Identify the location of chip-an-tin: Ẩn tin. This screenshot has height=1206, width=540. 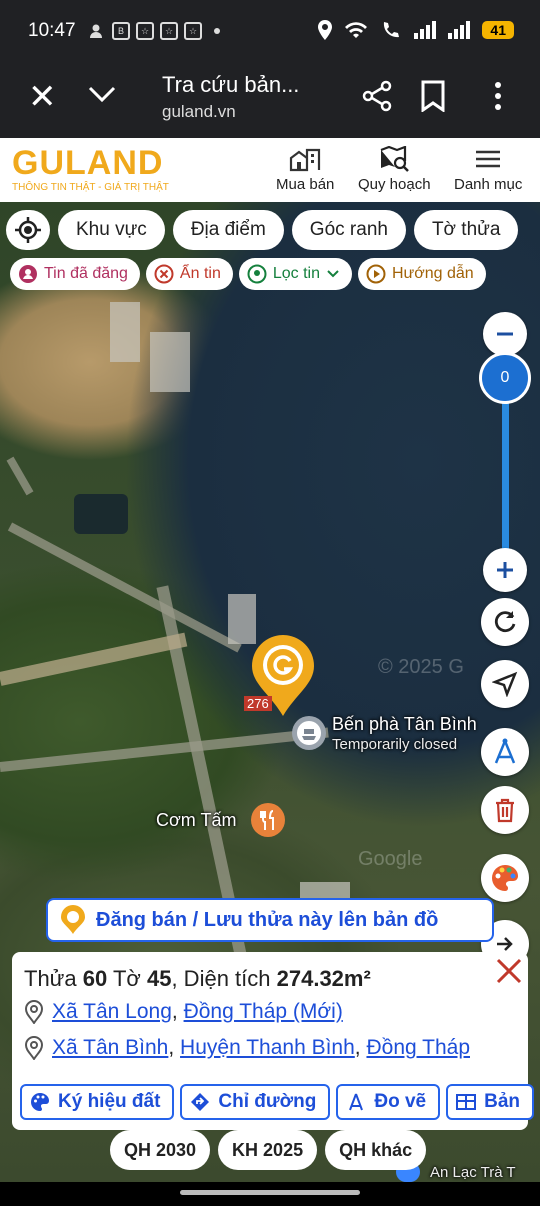
(189, 274).